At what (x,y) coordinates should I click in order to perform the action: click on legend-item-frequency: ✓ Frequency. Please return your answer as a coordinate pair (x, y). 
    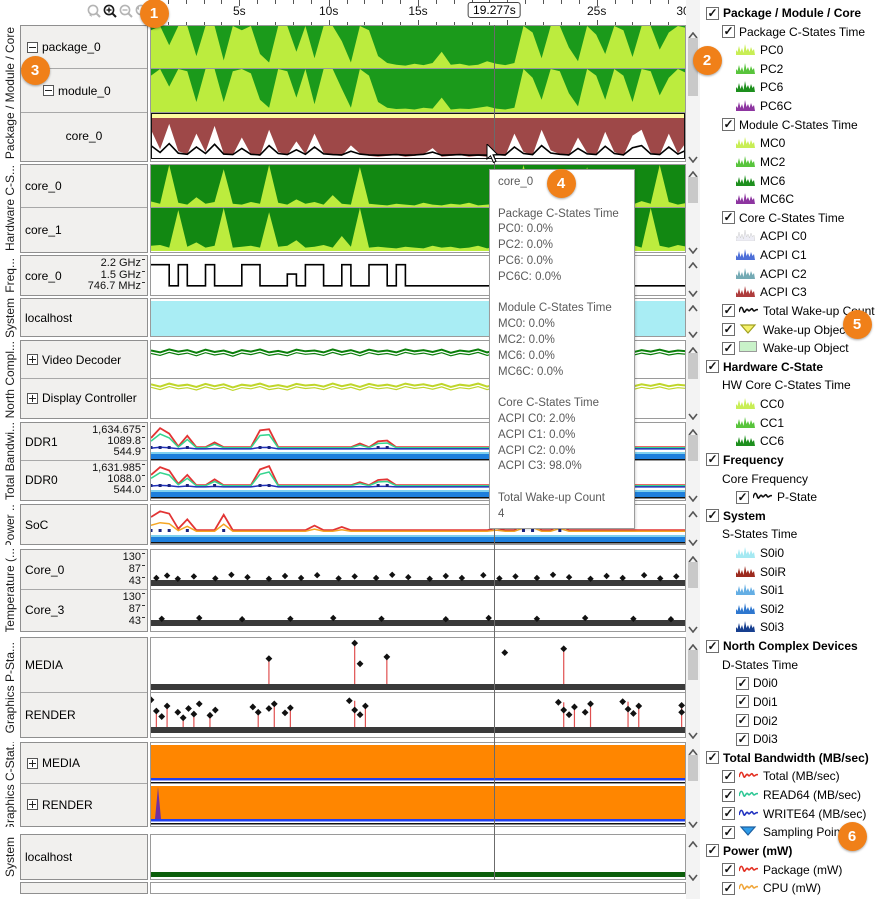
    Looking at the image, I should click on (745, 460).